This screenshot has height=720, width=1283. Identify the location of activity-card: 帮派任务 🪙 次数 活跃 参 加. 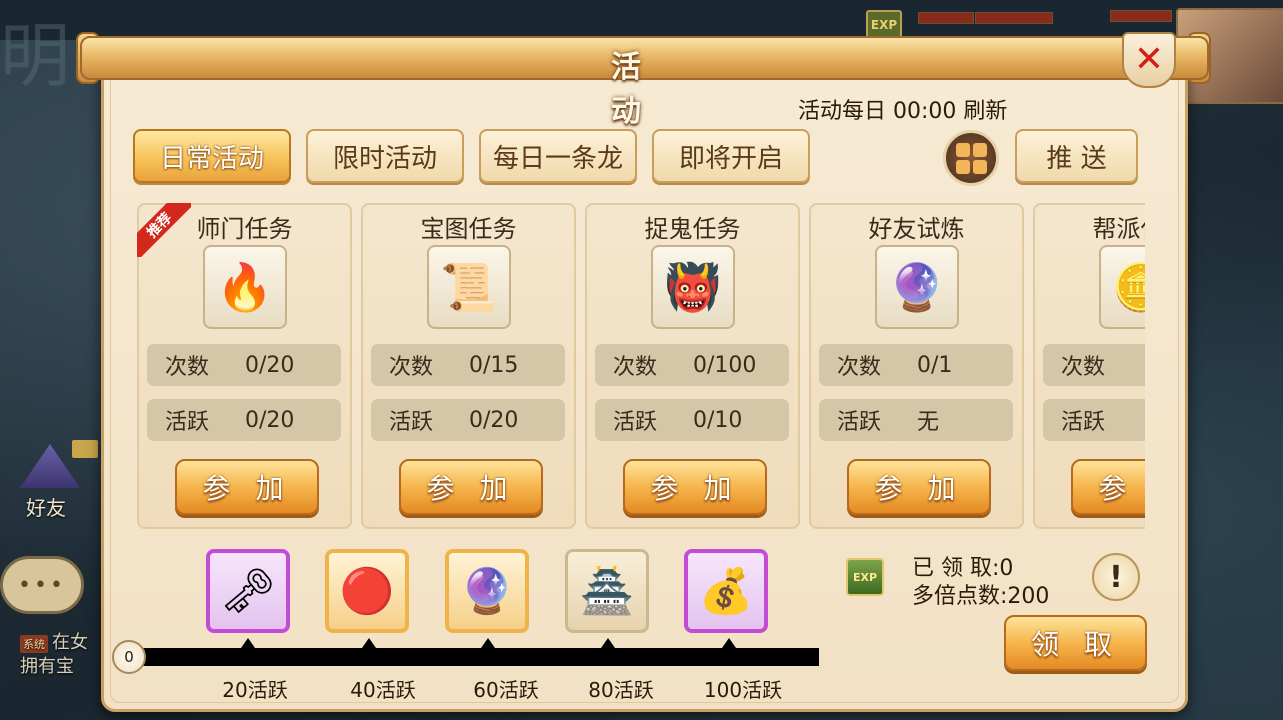
(1089, 366).